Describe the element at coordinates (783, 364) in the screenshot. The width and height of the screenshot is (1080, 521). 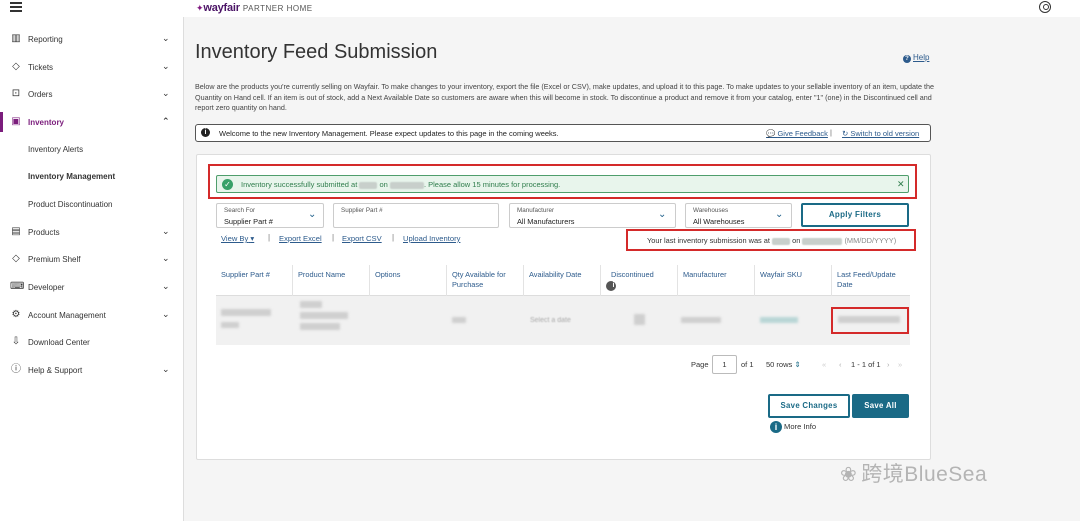
I see `rows-per-page-select: 50 rows ⇕` at that location.